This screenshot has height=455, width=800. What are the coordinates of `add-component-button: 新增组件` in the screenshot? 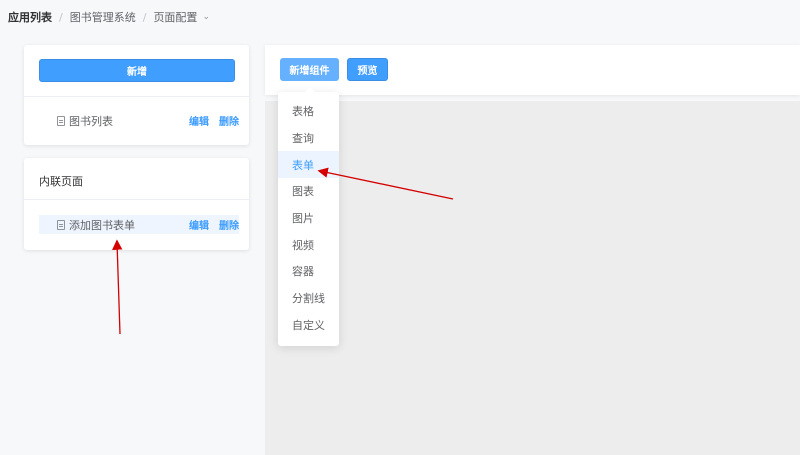 It's located at (309, 69).